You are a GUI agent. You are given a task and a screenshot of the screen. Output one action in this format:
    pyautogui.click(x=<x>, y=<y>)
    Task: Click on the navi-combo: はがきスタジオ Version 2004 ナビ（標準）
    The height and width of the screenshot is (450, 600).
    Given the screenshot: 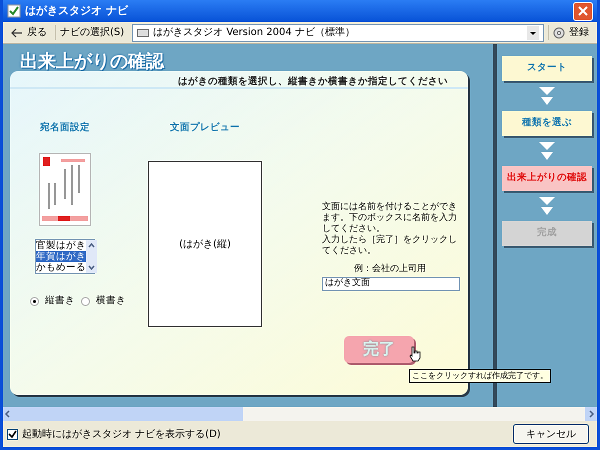 What is the action you would take?
    pyautogui.click(x=338, y=33)
    